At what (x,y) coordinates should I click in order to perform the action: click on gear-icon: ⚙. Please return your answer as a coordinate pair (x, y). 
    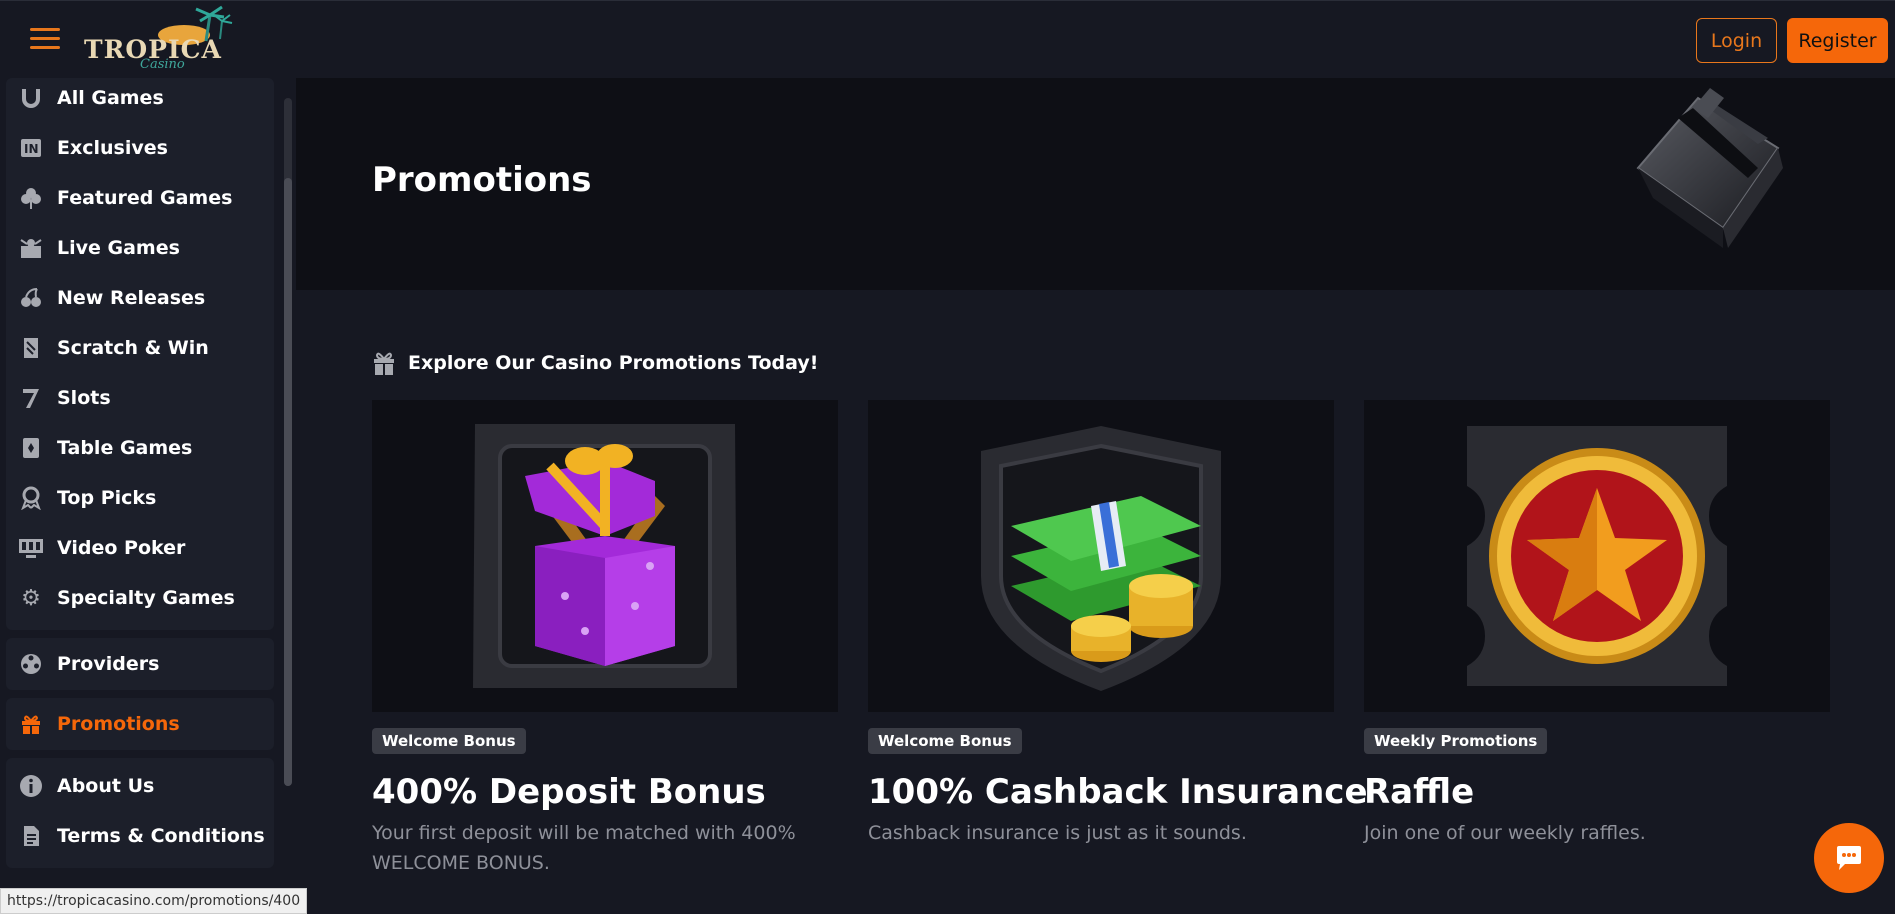
    Looking at the image, I should click on (31, 598).